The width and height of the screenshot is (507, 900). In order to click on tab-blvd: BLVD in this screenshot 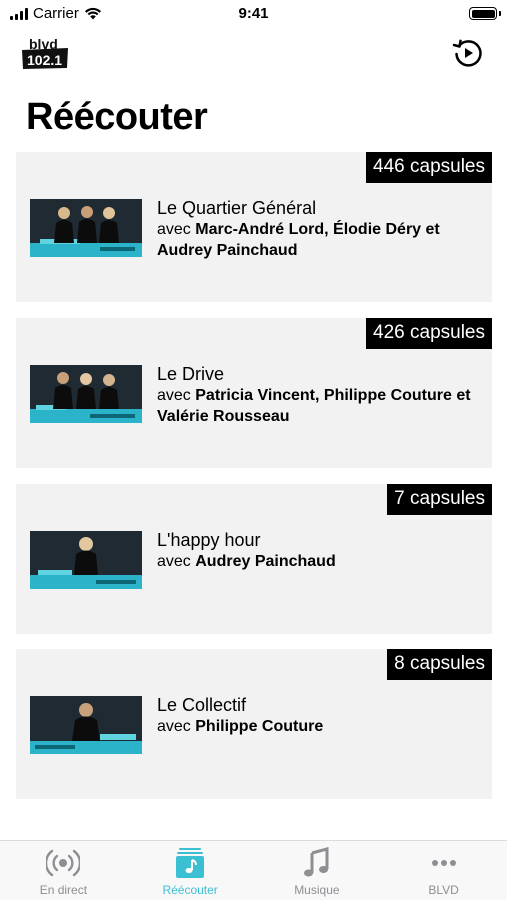, I will do `click(443, 870)`.